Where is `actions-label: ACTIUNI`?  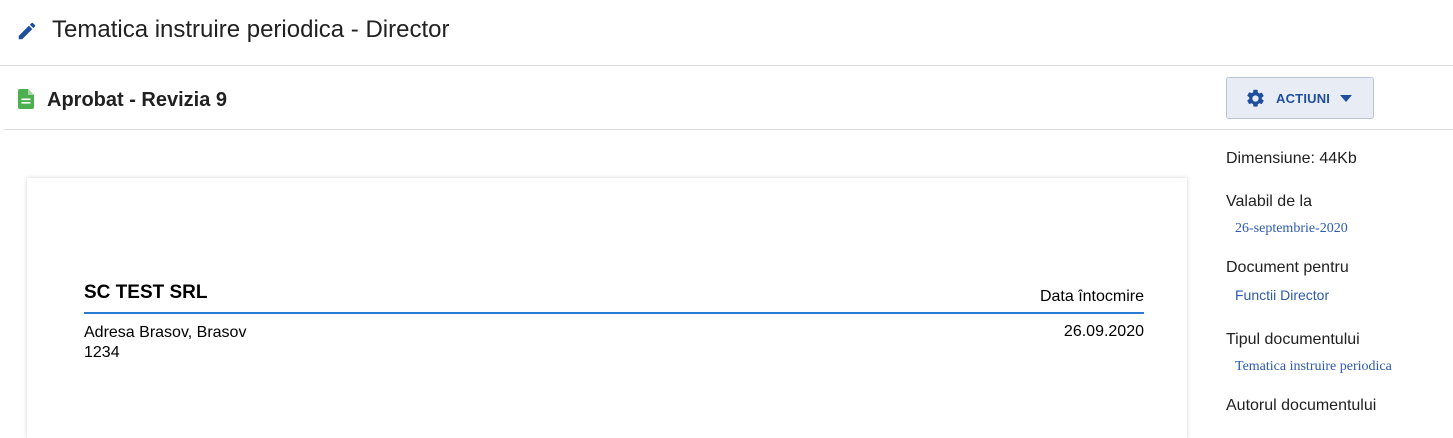
actions-label: ACTIUNI is located at coordinates (1303, 98).